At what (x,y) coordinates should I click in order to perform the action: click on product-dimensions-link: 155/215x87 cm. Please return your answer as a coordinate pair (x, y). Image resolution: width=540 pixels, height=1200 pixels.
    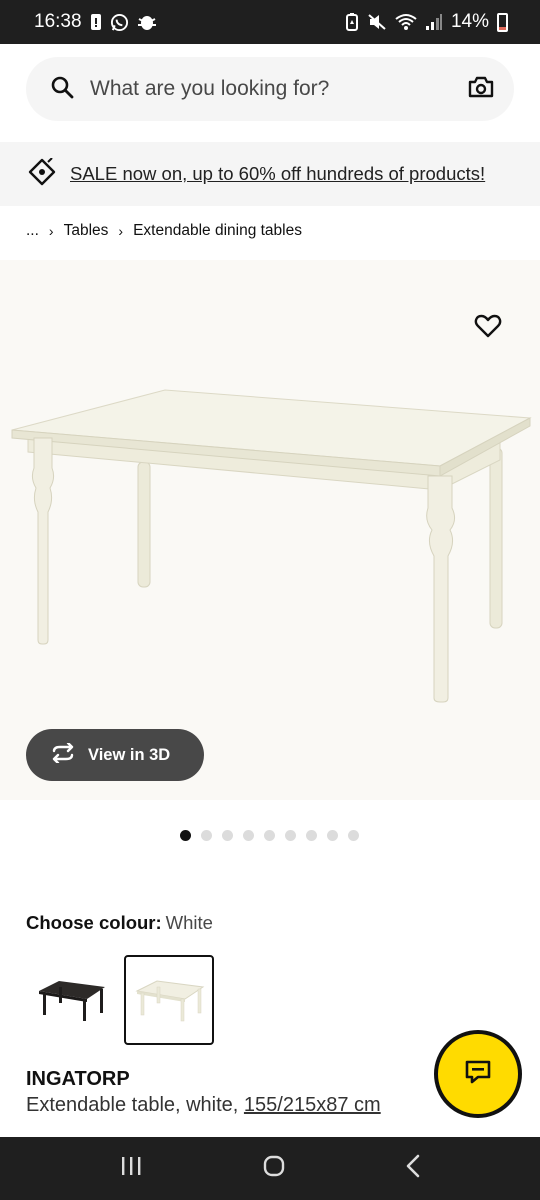
    Looking at the image, I should click on (312, 1105).